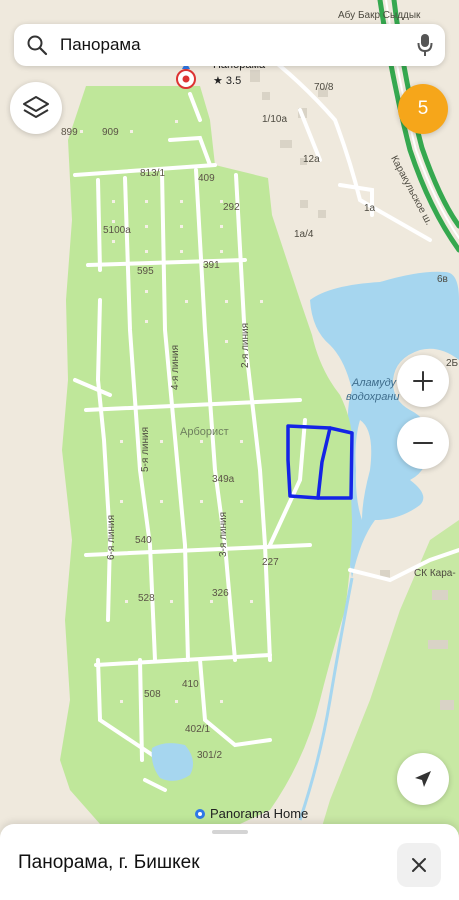 The width and height of the screenshot is (459, 900). Describe the element at coordinates (37, 45) in the screenshot. I see `search-icon` at that location.